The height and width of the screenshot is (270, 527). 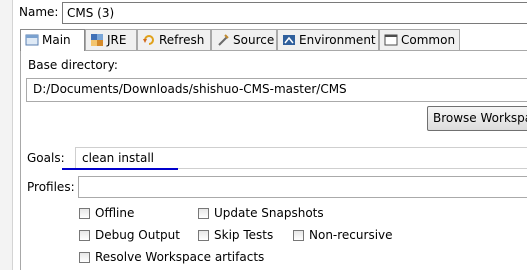 I want to click on update-snapshots-label: Update Snapshots, so click(x=269, y=213).